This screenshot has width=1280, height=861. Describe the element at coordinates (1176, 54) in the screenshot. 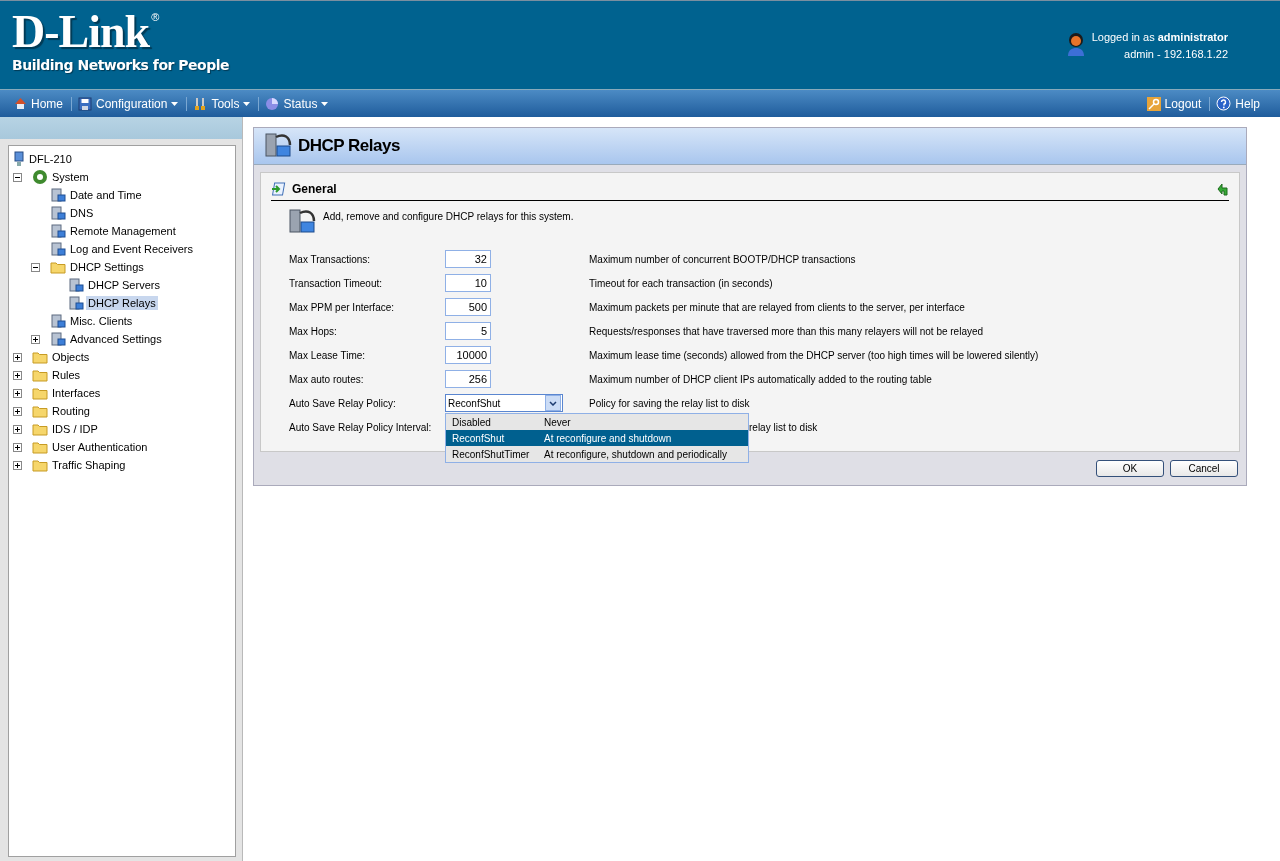

I see `session-info: admin - 192.168.1.22` at that location.